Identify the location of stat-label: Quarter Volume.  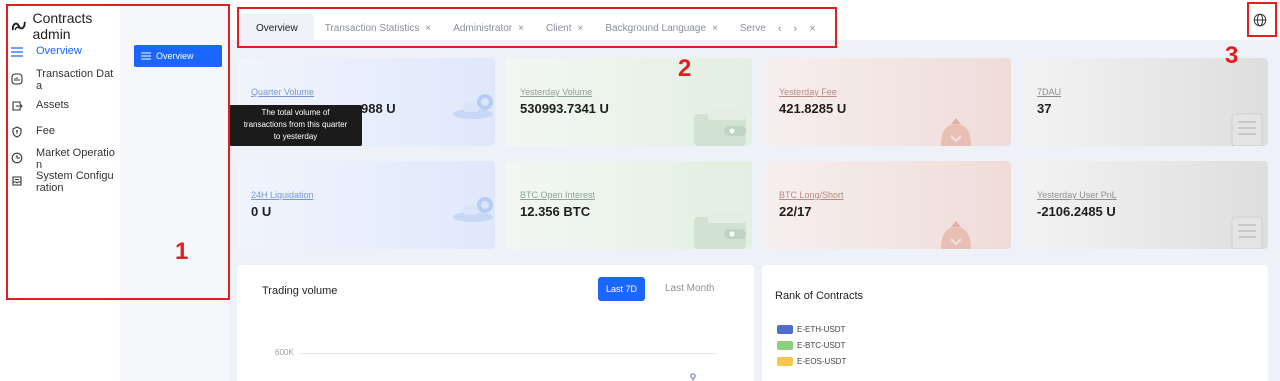
(282, 92).